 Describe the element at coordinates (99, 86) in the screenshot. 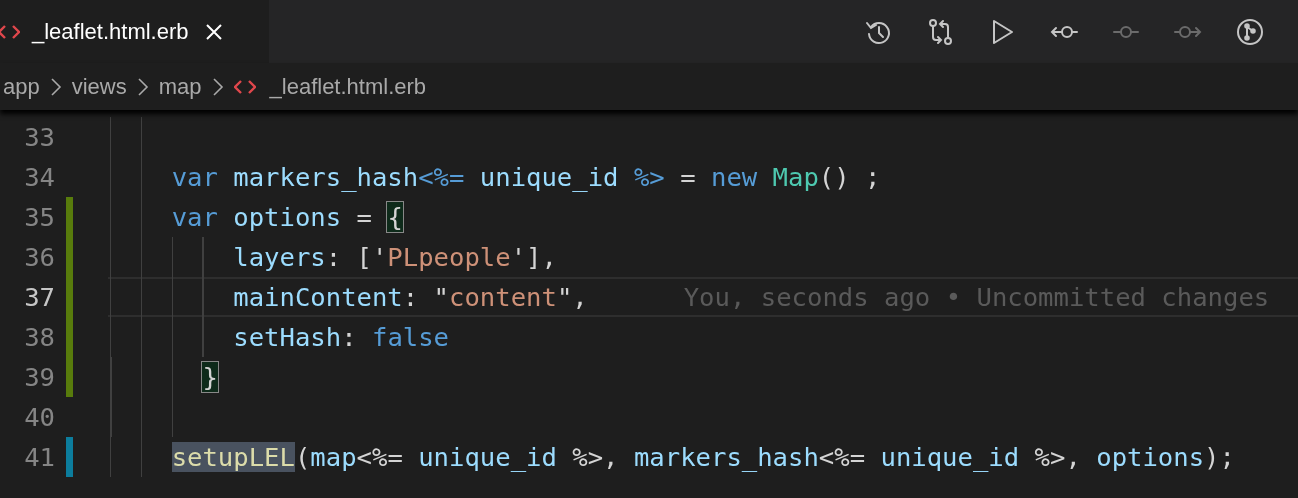

I see `breadcrumb-item: views` at that location.